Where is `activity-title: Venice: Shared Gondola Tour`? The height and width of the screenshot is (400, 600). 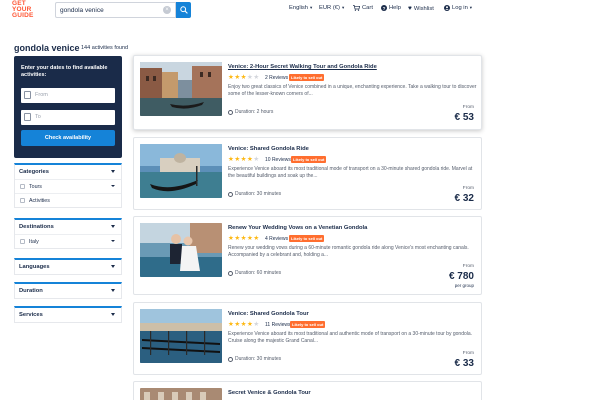 activity-title: Venice: Shared Gondola Tour is located at coordinates (268, 314).